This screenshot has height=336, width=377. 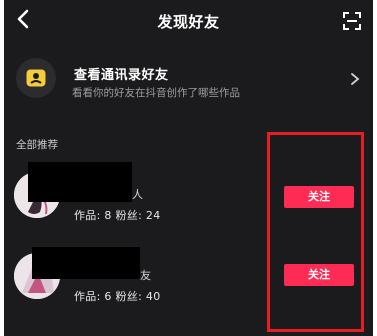 I want to click on user-stats: 作品: 8 粉丝: 24, so click(x=117, y=215).